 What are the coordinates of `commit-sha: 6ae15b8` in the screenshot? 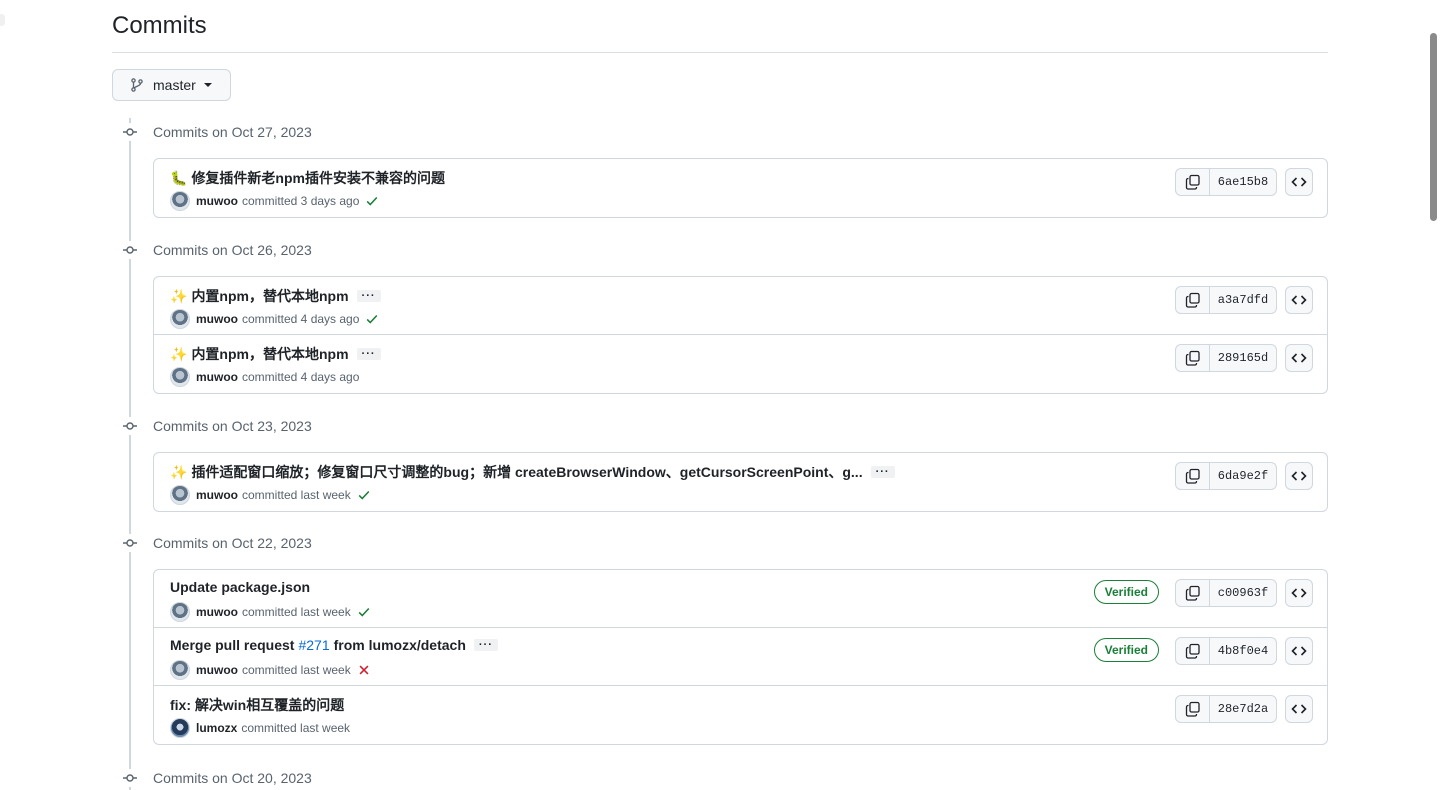 It's located at (1243, 182).